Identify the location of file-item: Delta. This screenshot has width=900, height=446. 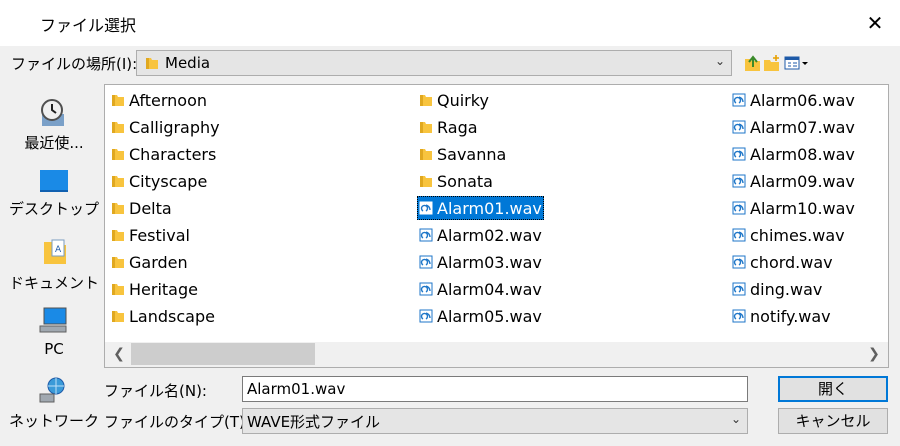
(141, 208).